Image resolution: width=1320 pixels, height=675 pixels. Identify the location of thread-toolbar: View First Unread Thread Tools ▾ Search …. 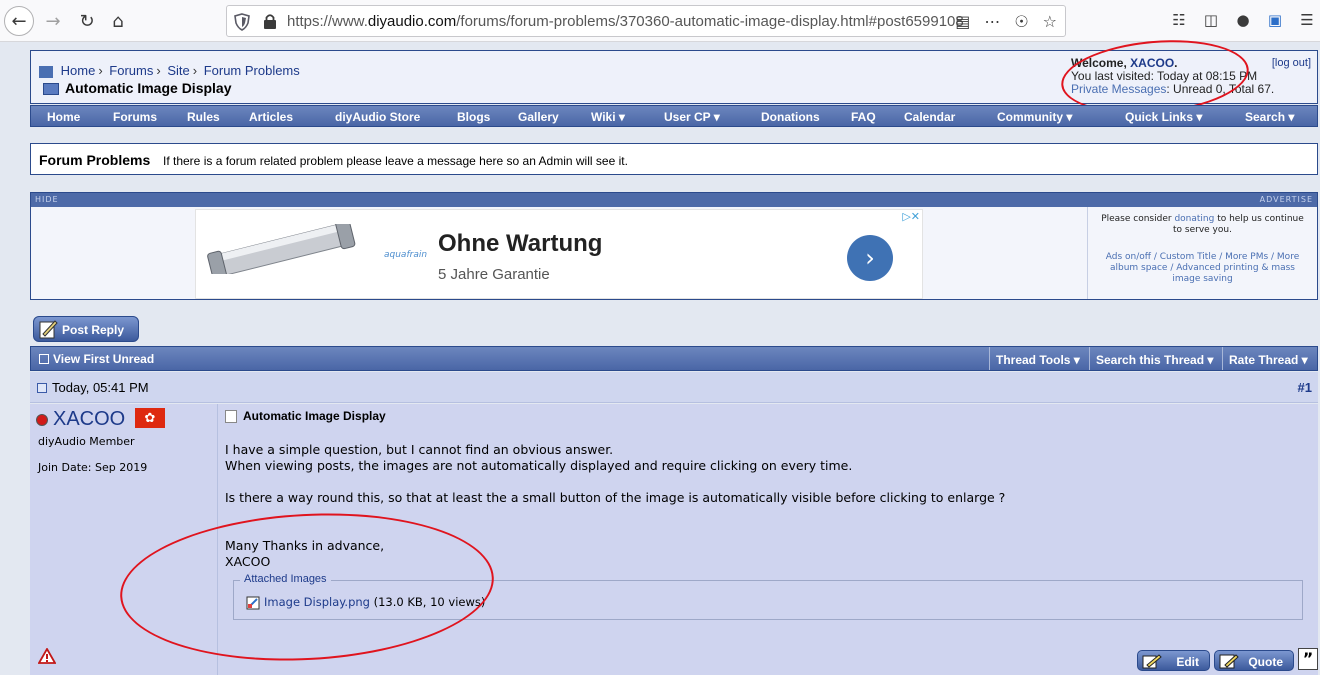
(674, 358).